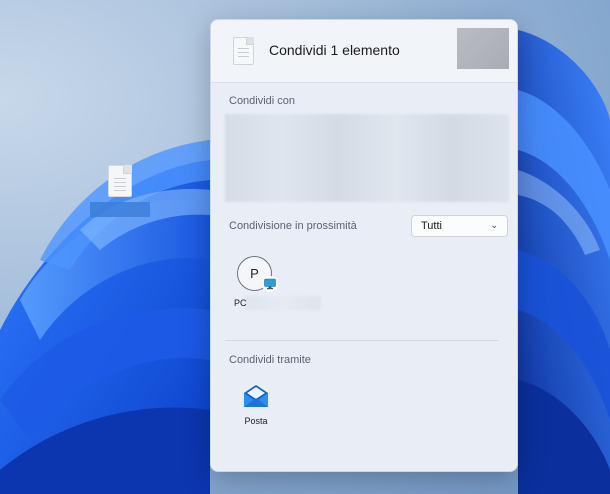 The height and width of the screenshot is (494, 610). I want to click on share-title: Condividi 1 elemento, so click(334, 50).